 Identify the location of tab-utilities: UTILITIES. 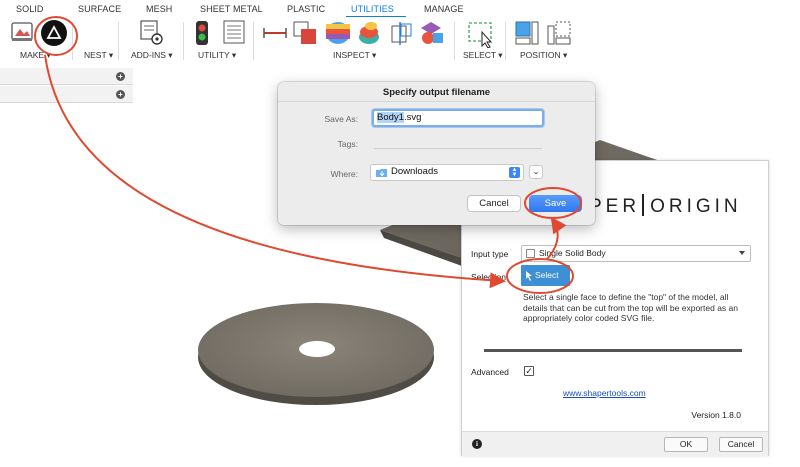
(372, 9).